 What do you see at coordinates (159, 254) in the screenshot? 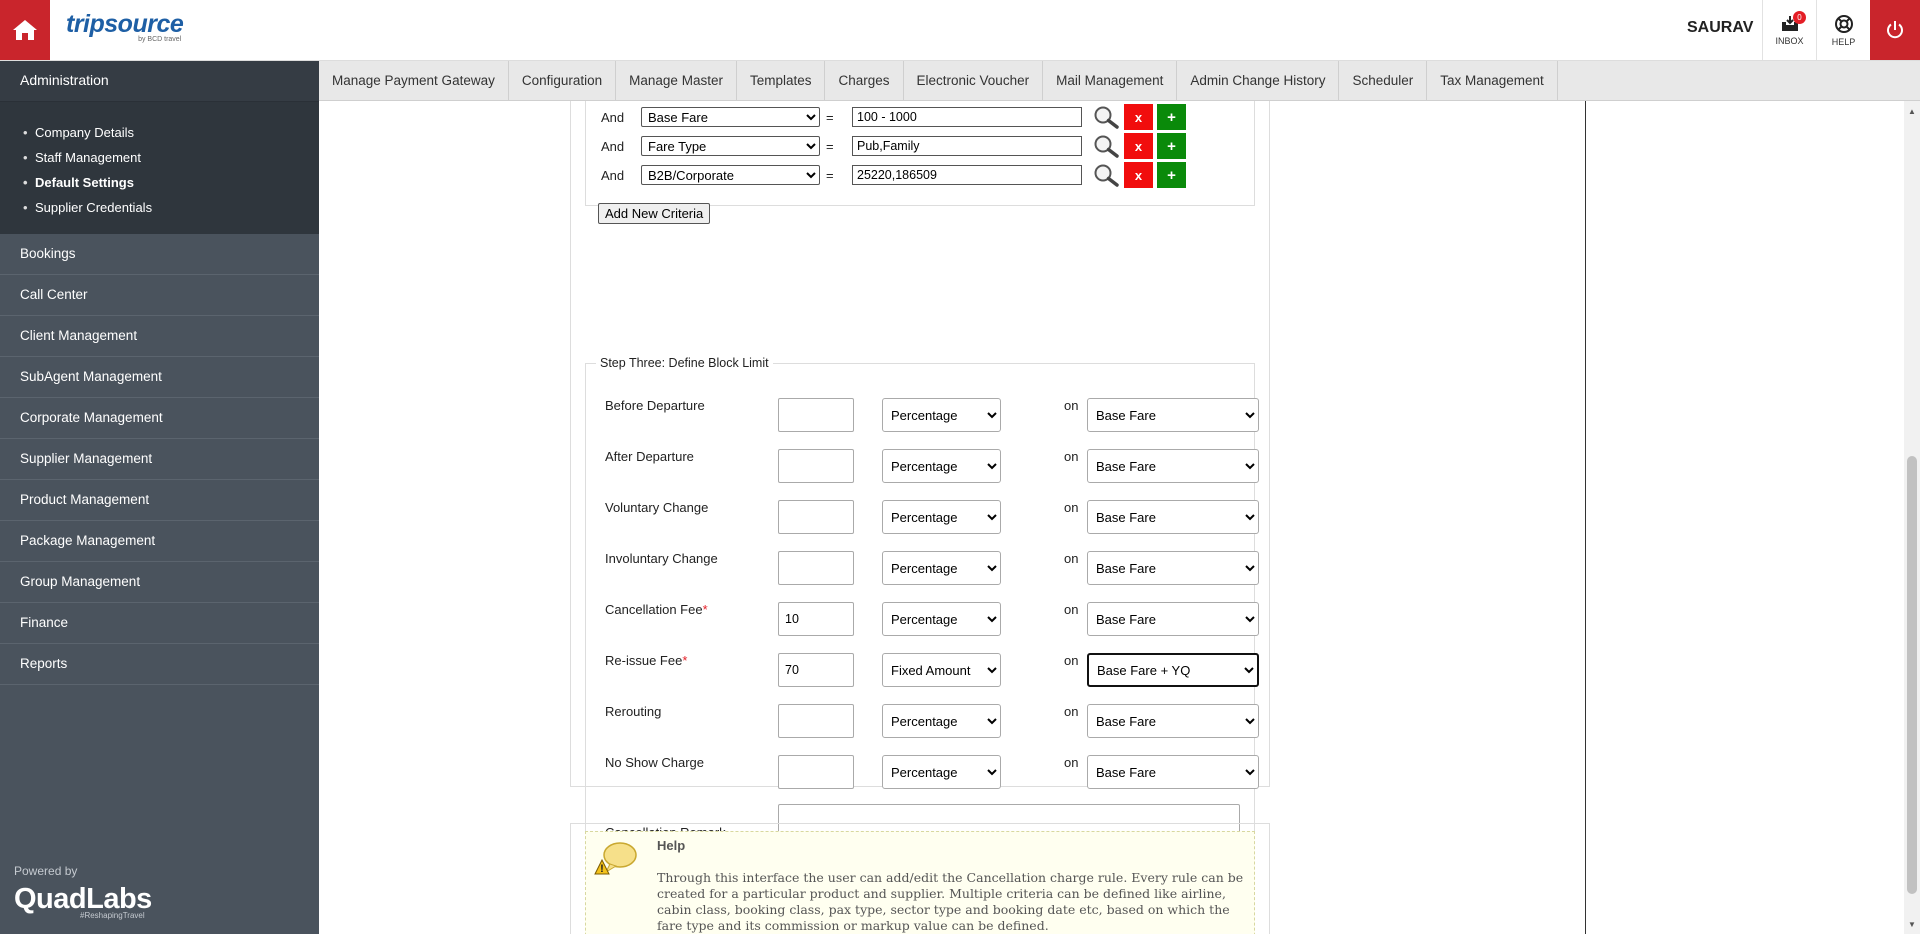
I see `sidebar-item-bookings: Bookings` at bounding box center [159, 254].